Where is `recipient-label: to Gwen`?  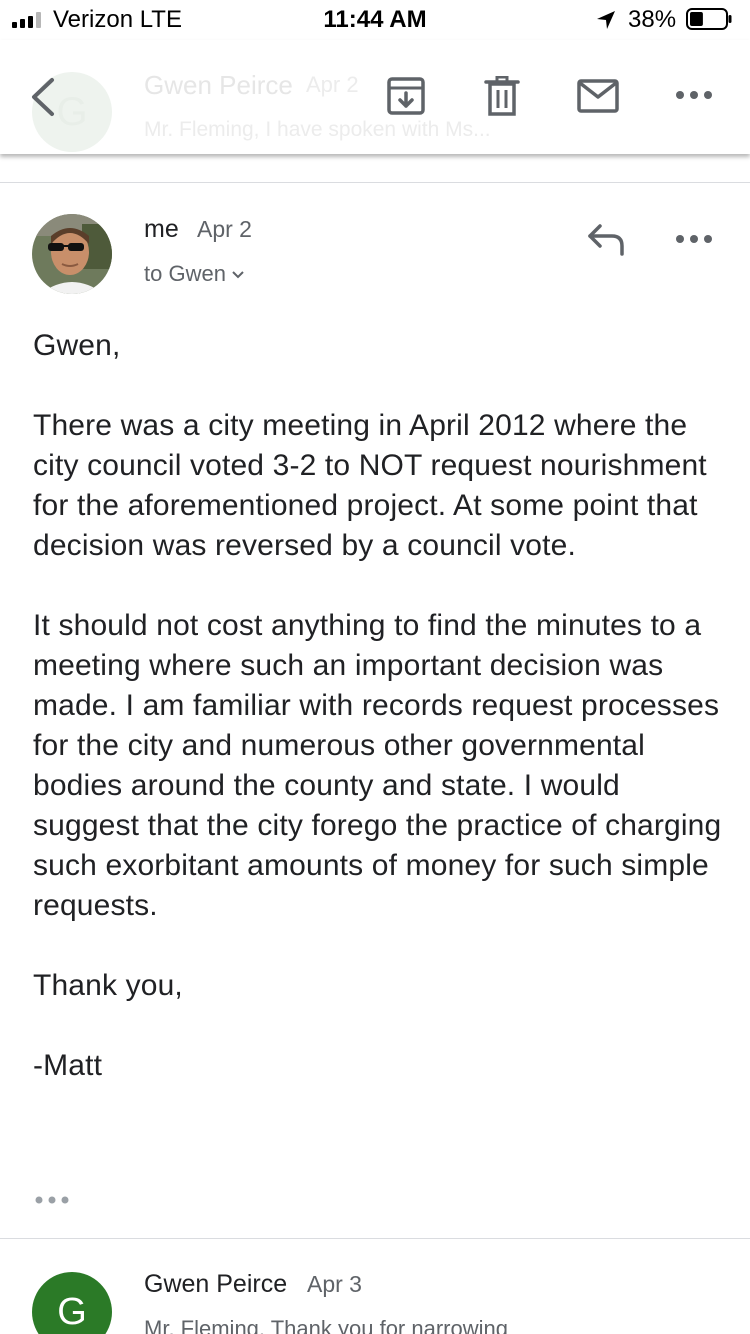 recipient-label: to Gwen is located at coordinates (185, 273).